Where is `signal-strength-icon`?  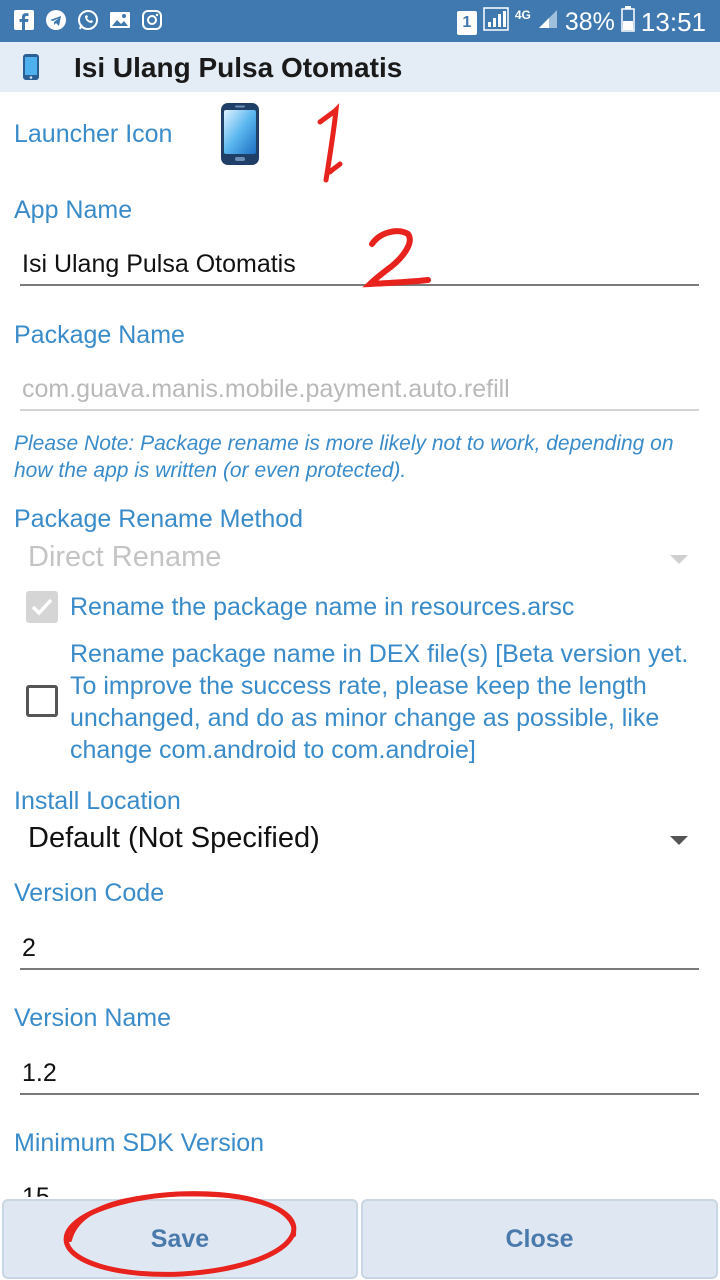
signal-strength-icon is located at coordinates (548, 22).